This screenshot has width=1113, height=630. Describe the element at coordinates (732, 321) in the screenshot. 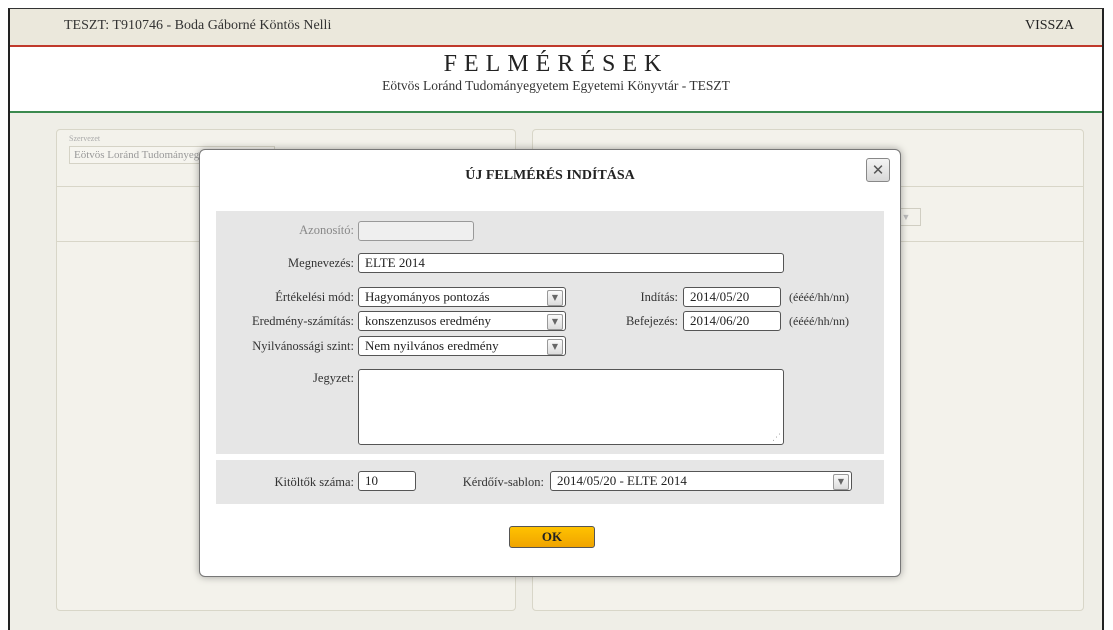

I see `befejezes-date-field: 2014/06/20` at that location.